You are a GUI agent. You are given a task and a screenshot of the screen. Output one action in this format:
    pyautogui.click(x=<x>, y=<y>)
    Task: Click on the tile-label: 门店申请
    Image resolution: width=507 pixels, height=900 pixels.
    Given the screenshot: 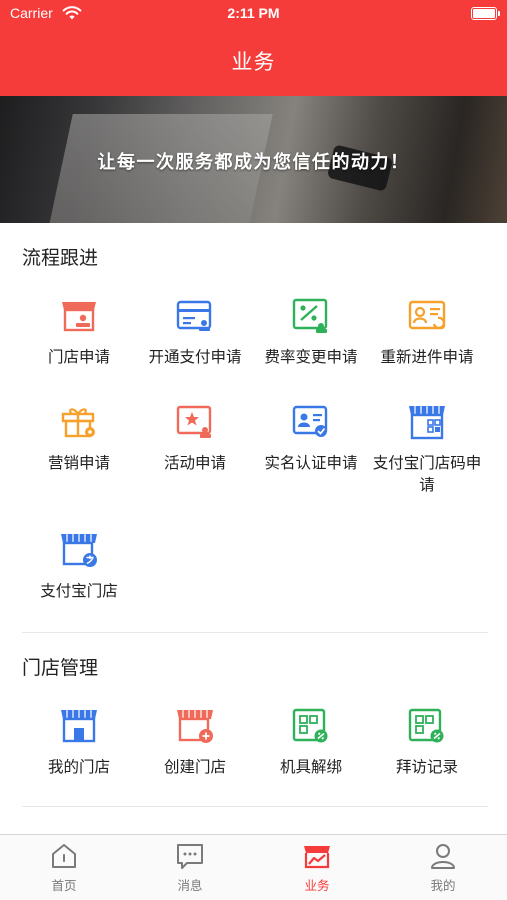 What is the action you would take?
    pyautogui.click(x=78, y=357)
    